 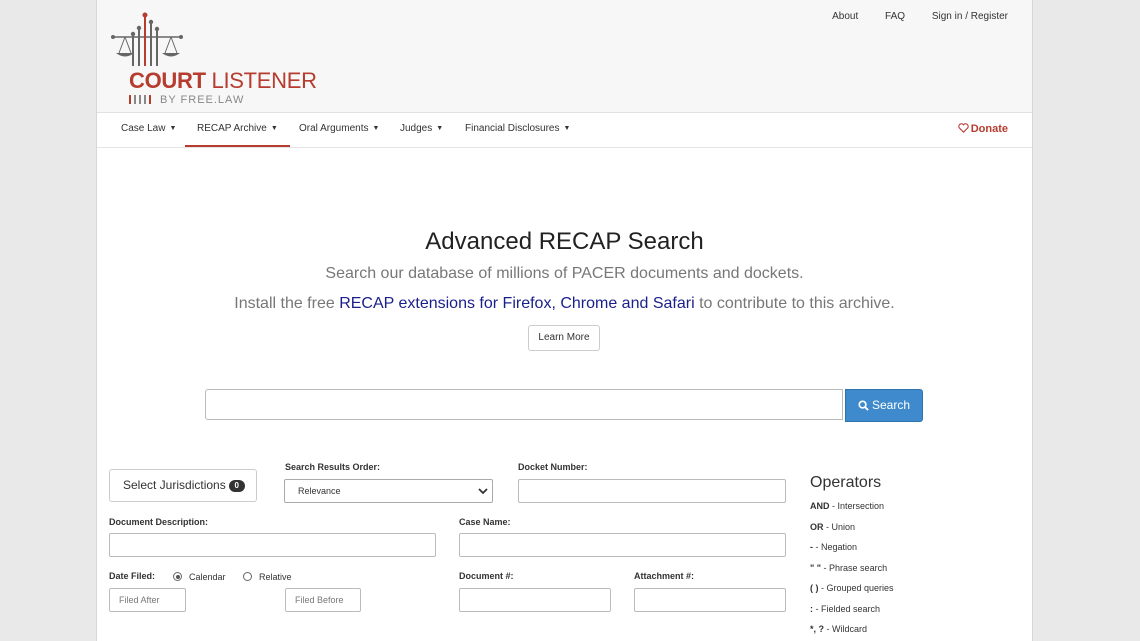 I want to click on operator-item: ( ) - Grouped queries, so click(x=852, y=588).